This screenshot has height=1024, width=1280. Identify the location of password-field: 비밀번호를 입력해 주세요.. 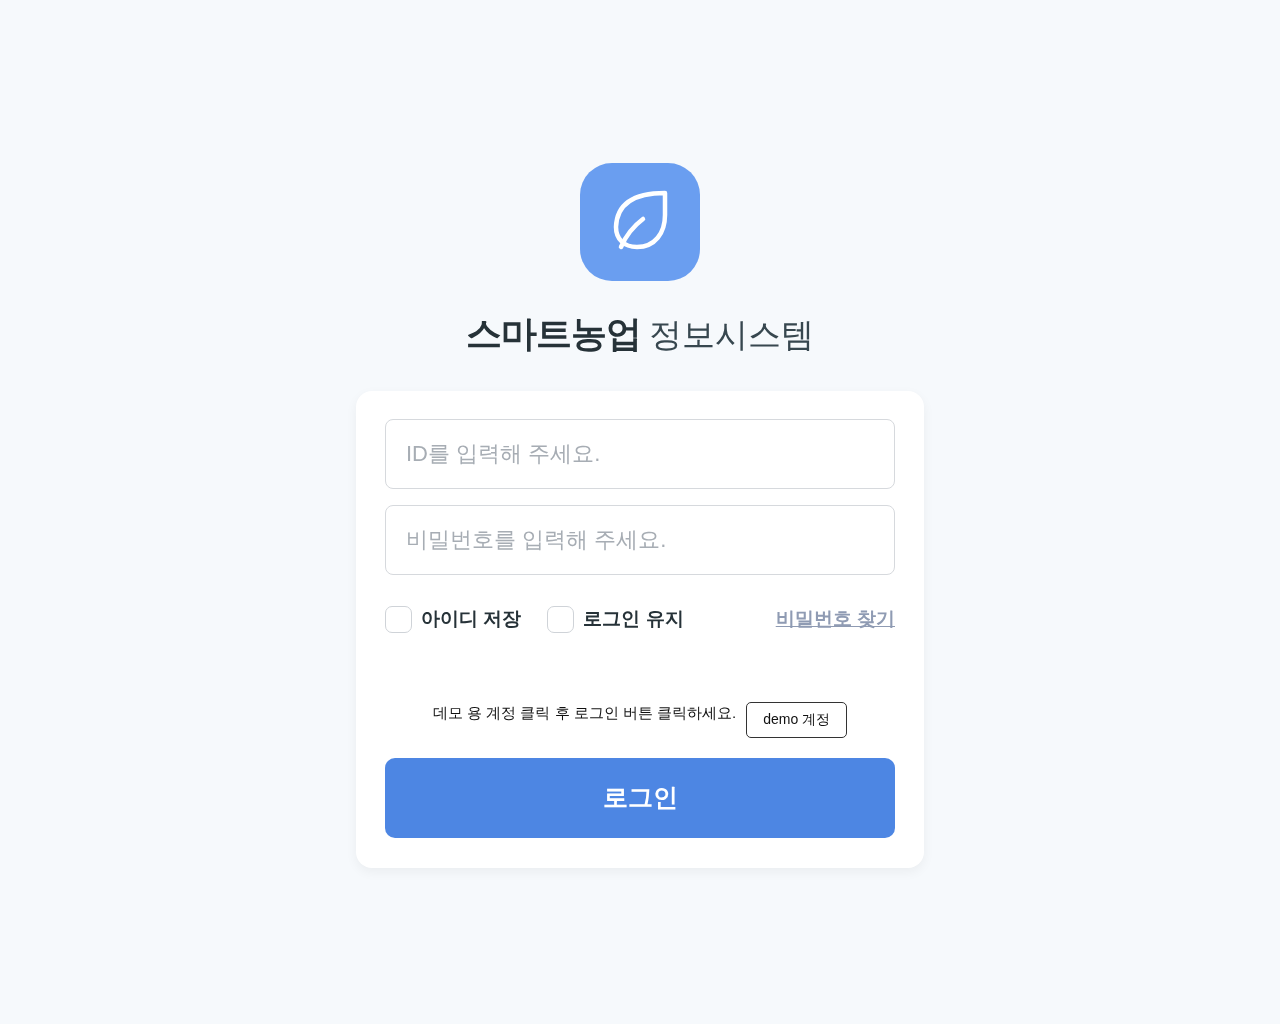
(640, 540).